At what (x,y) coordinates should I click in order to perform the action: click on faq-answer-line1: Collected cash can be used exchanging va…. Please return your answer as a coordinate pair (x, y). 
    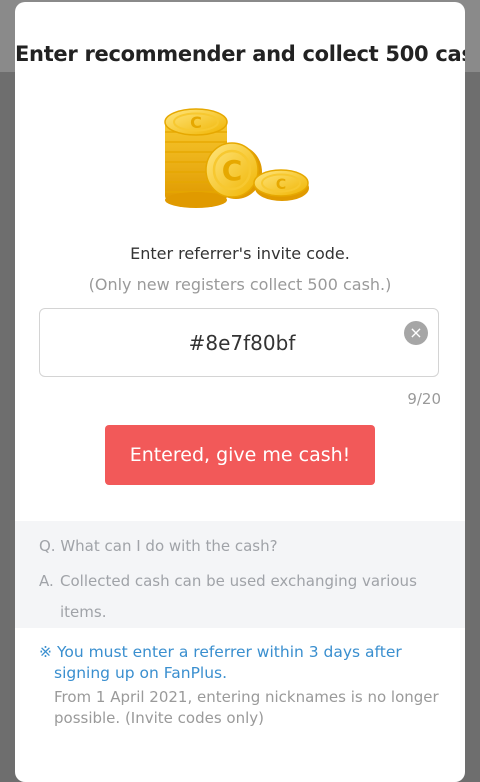
    Looking at the image, I should click on (238, 581).